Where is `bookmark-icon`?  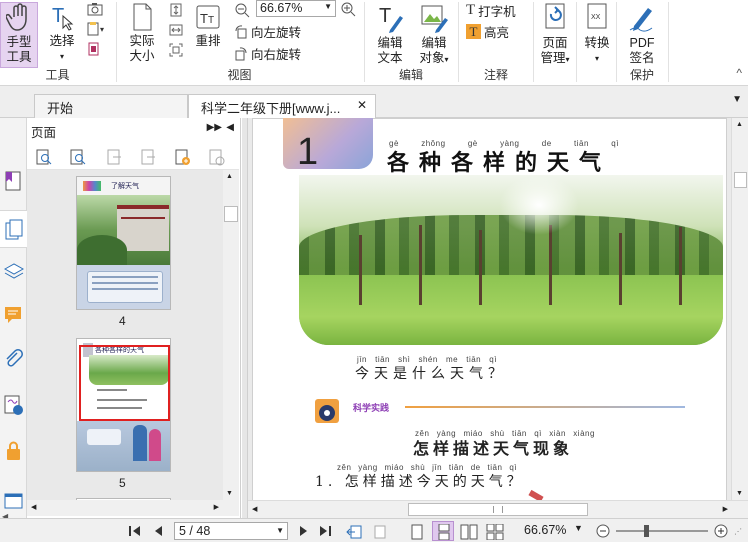 bookmark-icon is located at coordinates (13, 181).